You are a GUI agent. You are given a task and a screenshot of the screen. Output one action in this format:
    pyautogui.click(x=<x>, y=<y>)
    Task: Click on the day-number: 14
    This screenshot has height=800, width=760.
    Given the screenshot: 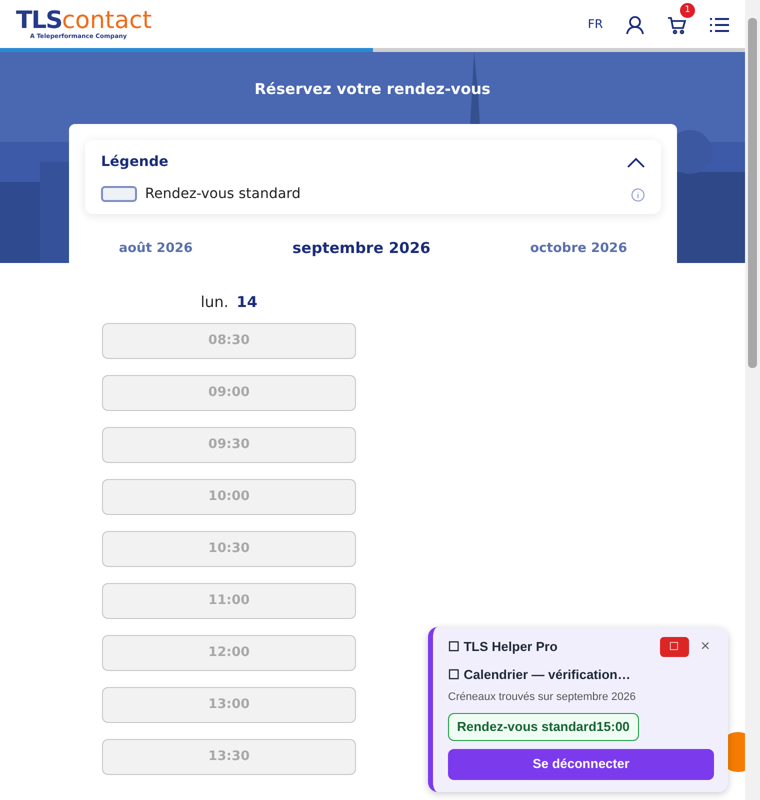 What is the action you would take?
    pyautogui.click(x=247, y=302)
    